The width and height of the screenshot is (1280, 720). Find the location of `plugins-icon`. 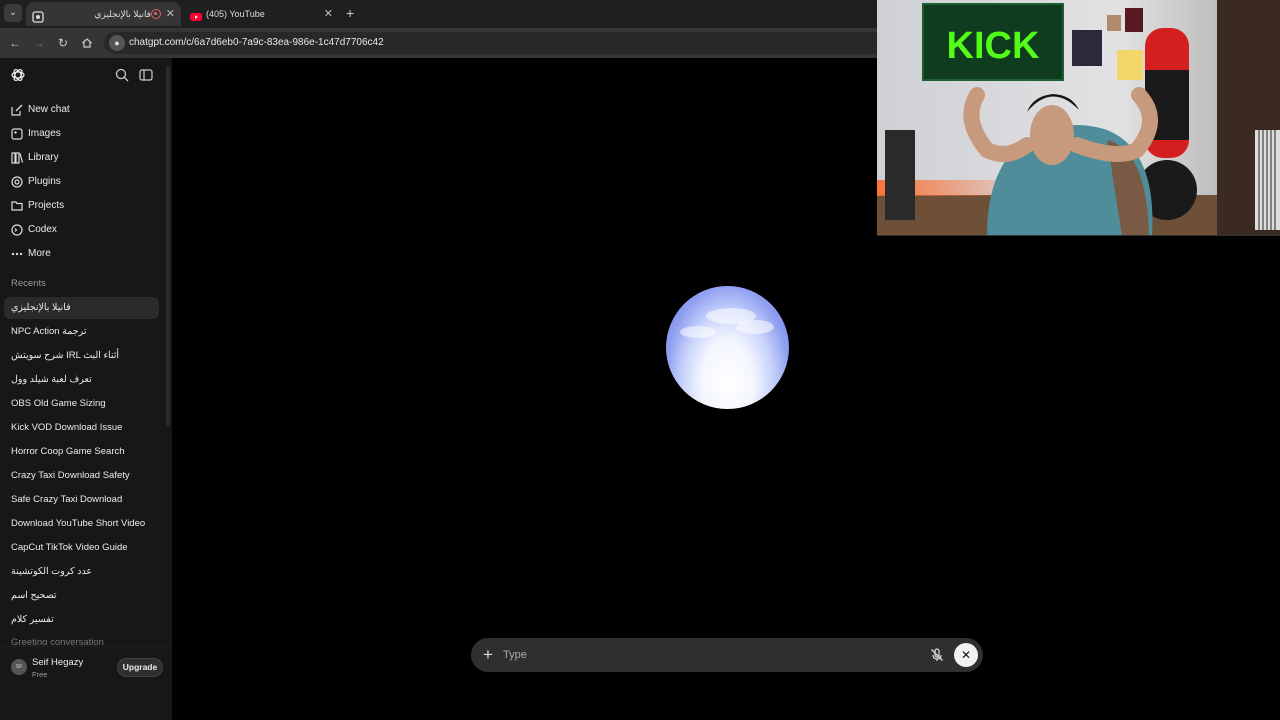

plugins-icon is located at coordinates (17, 182).